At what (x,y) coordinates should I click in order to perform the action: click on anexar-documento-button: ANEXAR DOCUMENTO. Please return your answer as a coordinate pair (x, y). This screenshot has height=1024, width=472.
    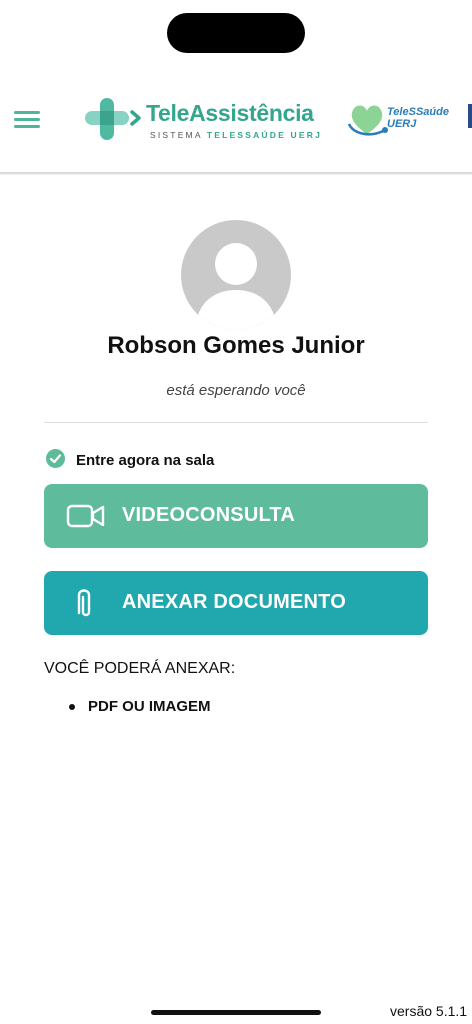
    Looking at the image, I should click on (236, 603).